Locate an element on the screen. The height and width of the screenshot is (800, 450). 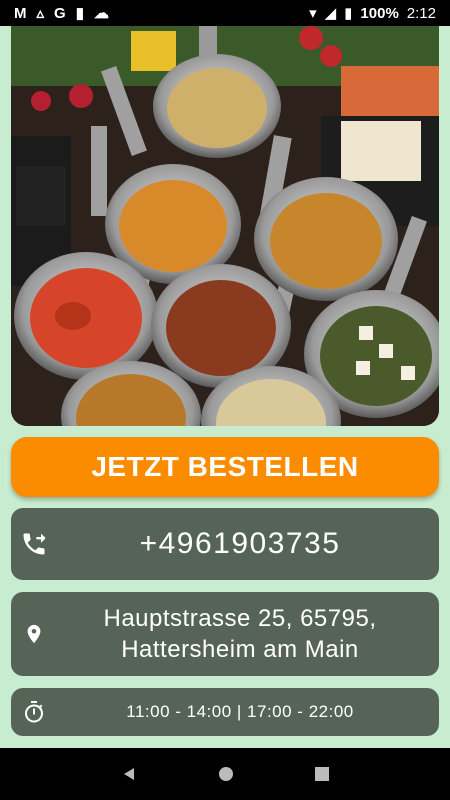
home-icon is located at coordinates (226, 774).